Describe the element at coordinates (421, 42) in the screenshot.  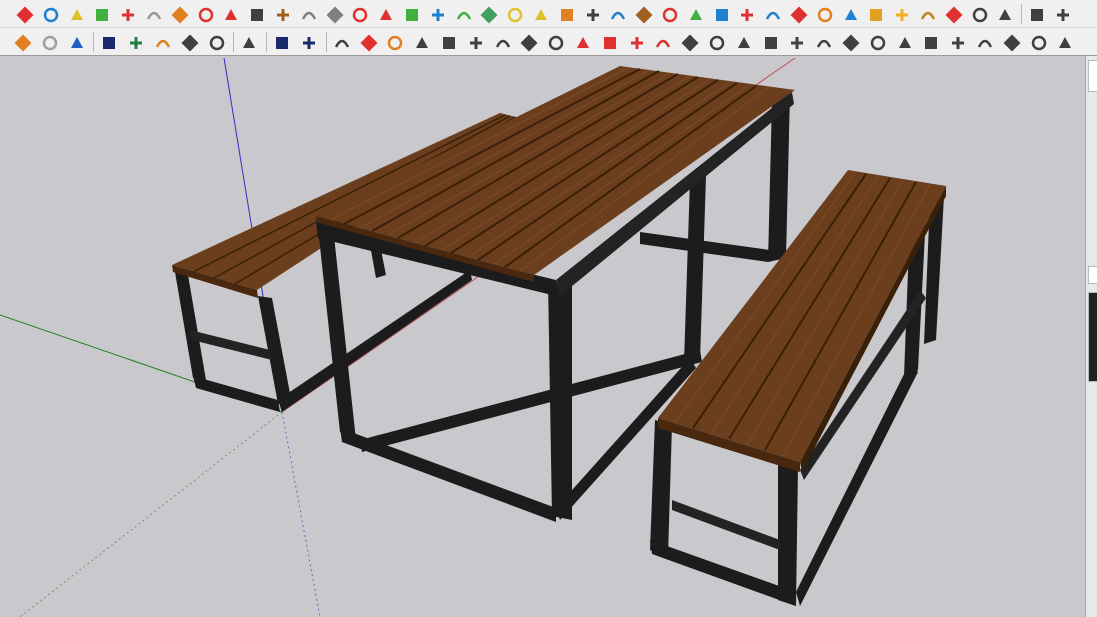
I see `curve-tool-4-button` at that location.